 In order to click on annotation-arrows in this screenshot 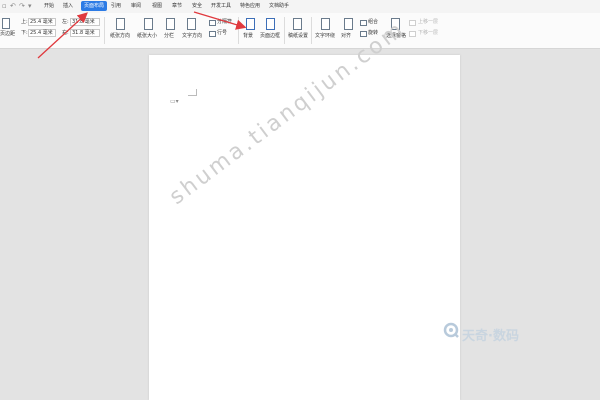, I will do `click(142, 35)`.